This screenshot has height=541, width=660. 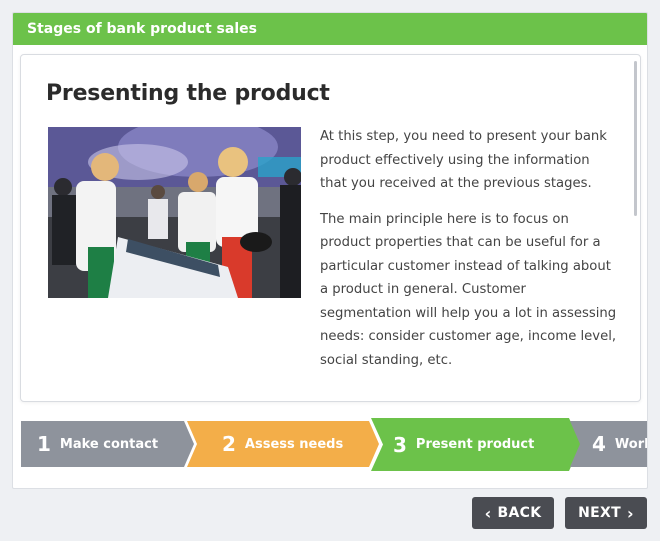 What do you see at coordinates (630, 513) in the screenshot?
I see `chevron-right-icon: ›` at bounding box center [630, 513].